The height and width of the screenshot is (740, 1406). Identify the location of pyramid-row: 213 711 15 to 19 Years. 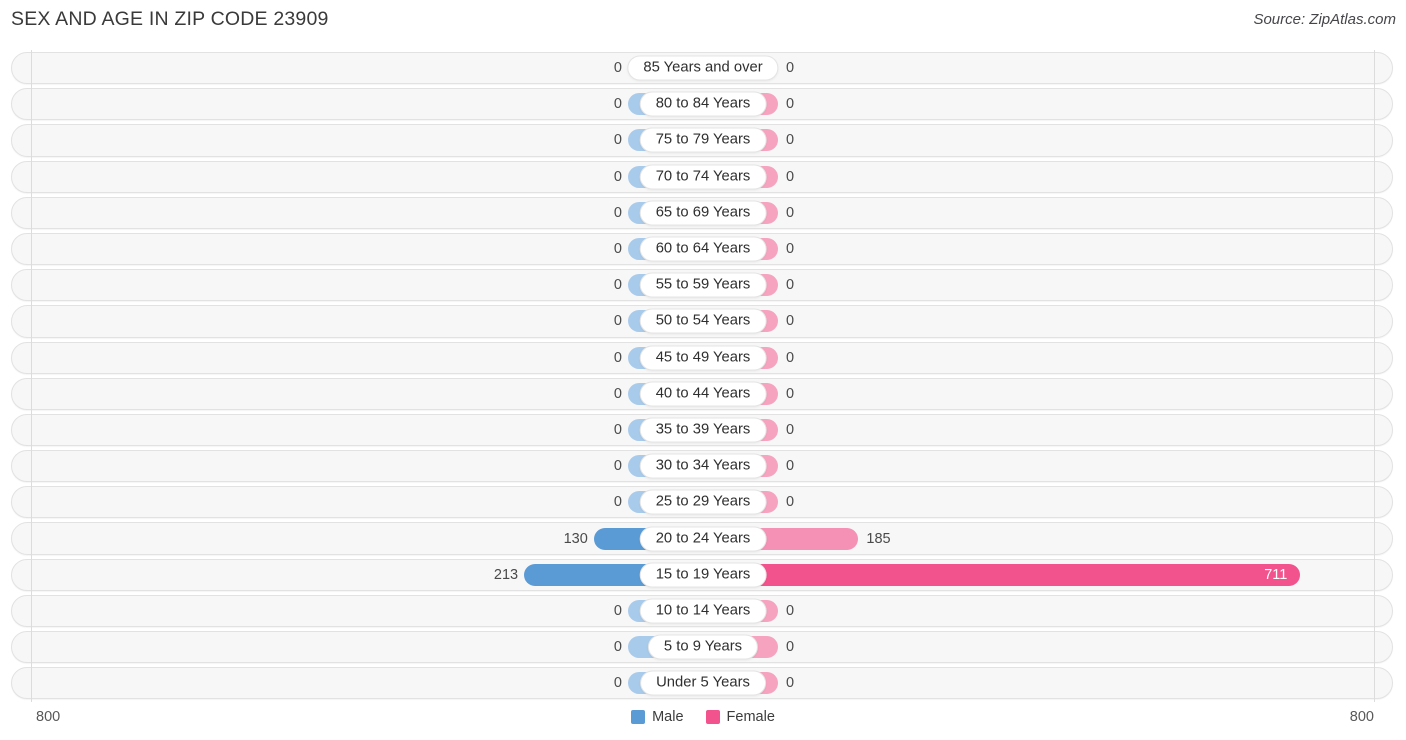
(703, 575).